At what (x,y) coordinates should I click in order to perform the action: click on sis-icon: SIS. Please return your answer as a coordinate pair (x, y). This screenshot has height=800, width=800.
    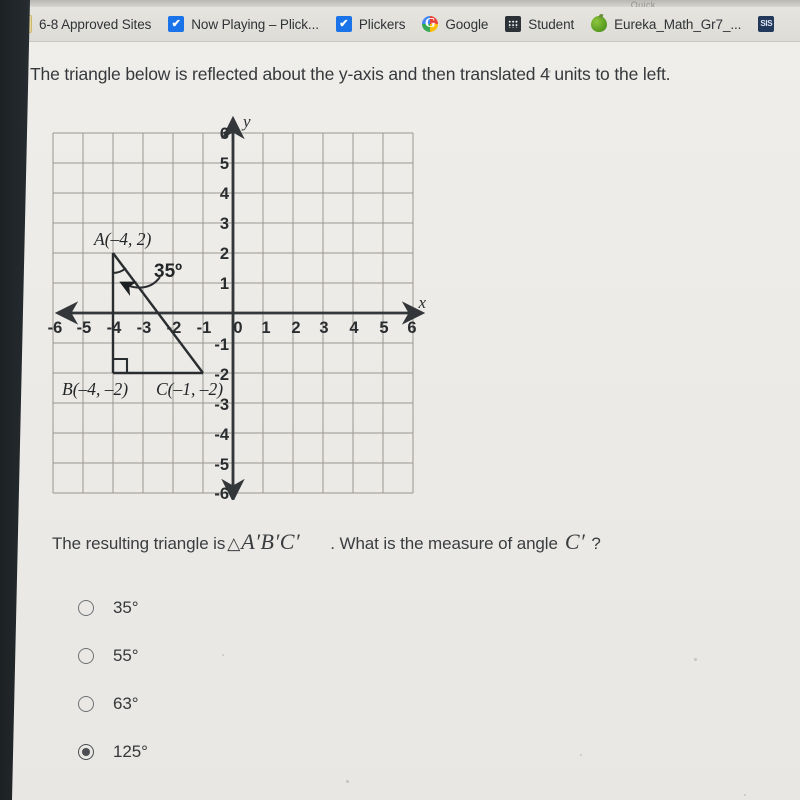
    Looking at the image, I should click on (766, 24).